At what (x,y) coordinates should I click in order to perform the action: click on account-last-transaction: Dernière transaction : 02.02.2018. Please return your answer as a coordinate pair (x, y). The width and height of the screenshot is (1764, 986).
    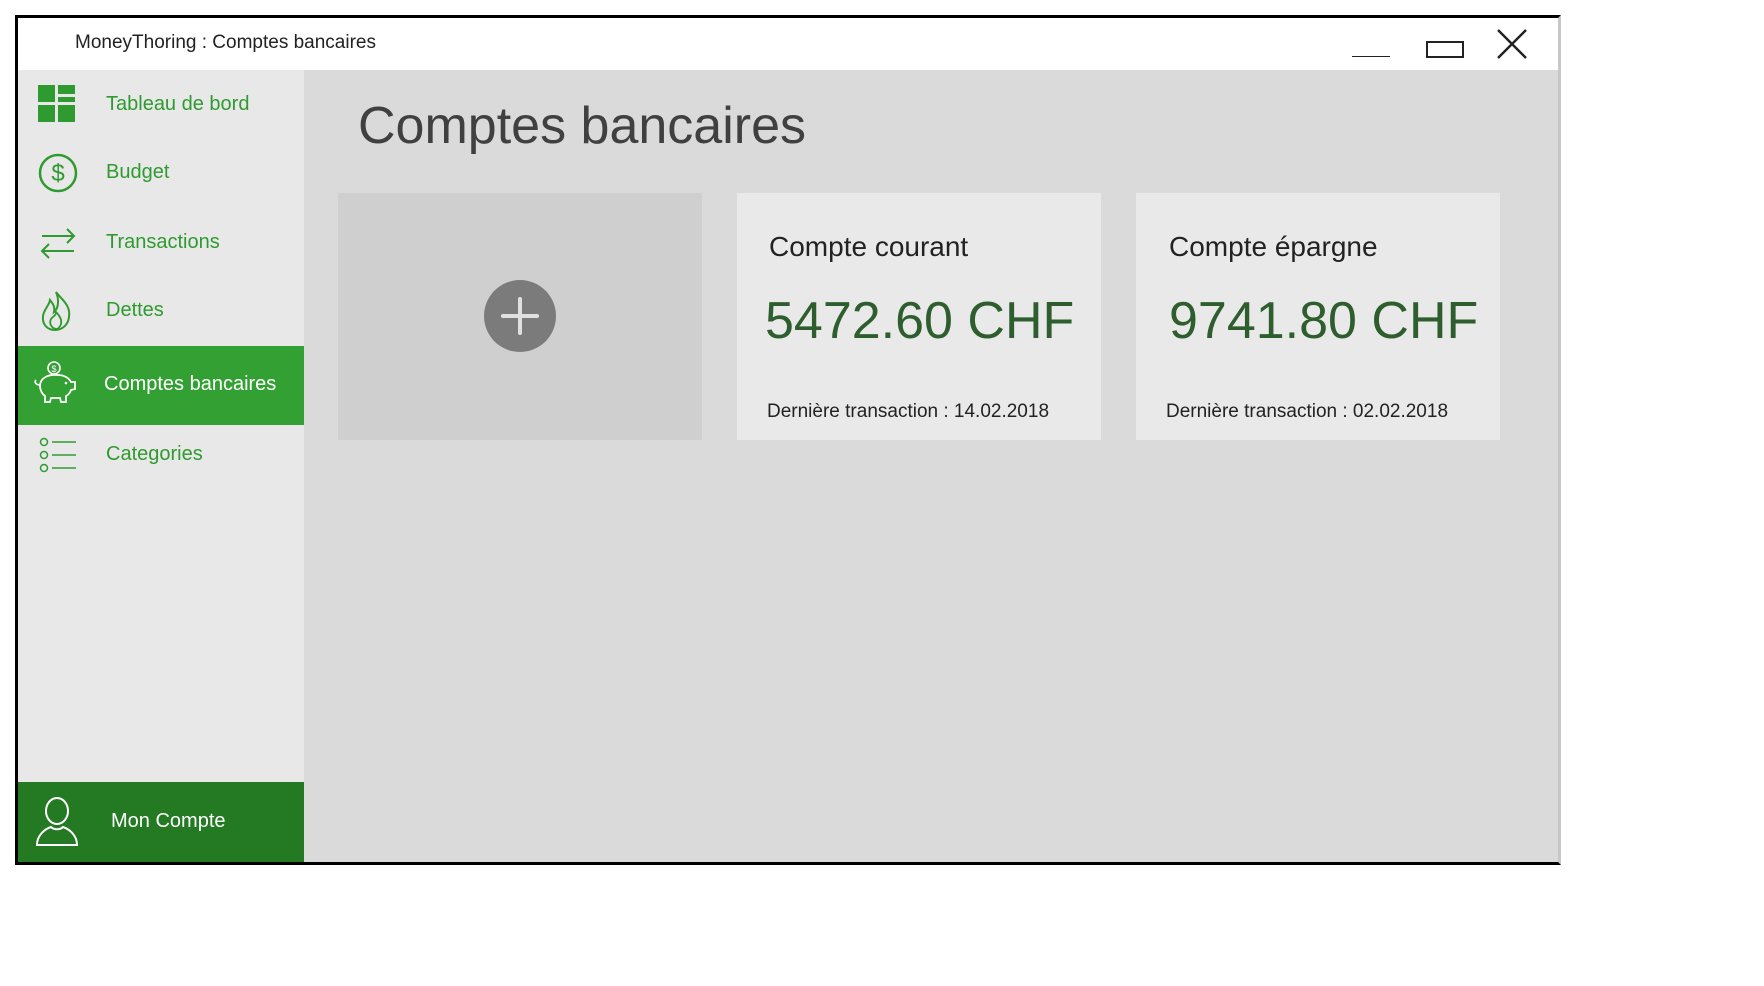
    Looking at the image, I should click on (1307, 411).